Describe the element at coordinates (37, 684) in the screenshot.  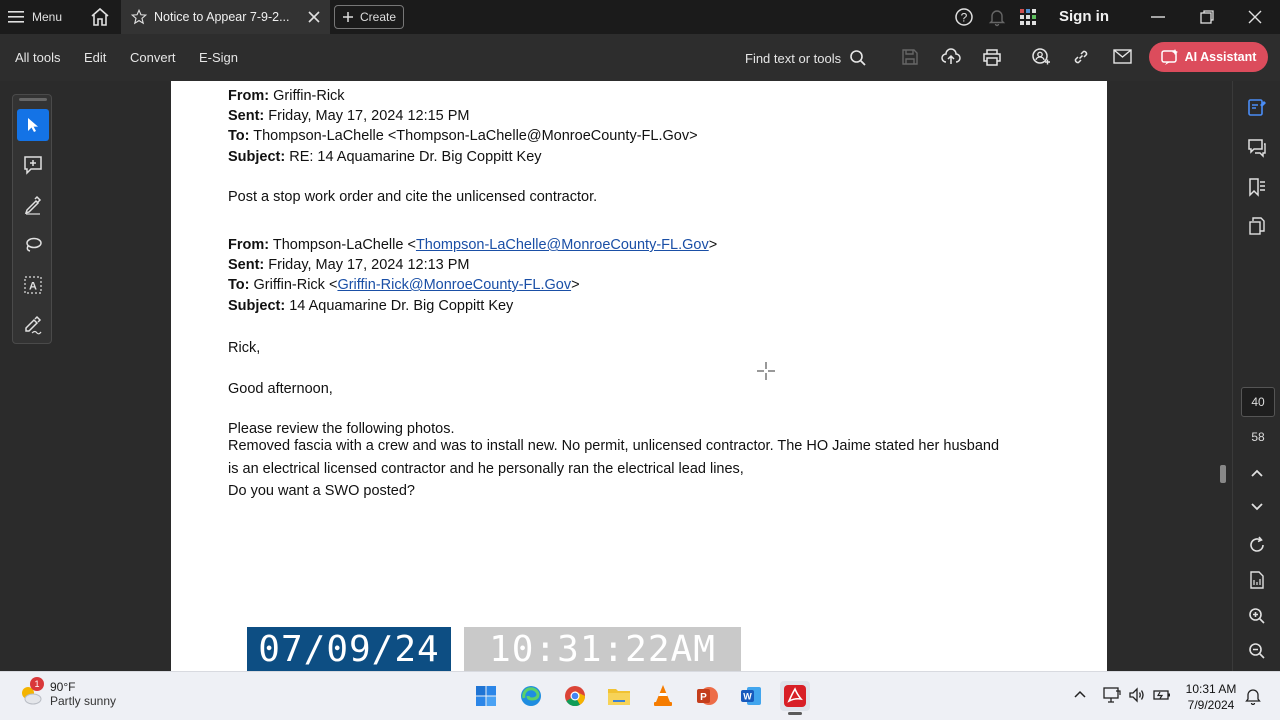
I see `weather-badge: 1` at that location.